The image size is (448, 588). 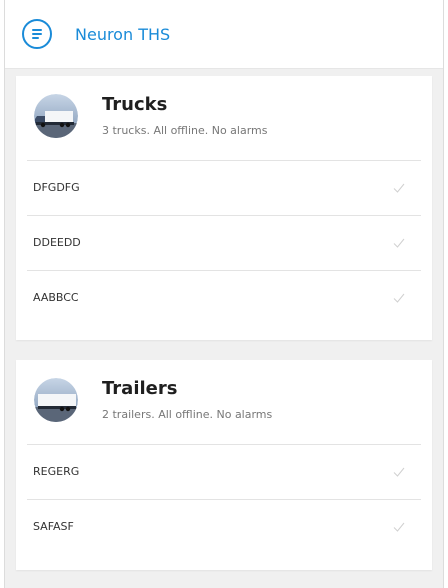 I want to click on menu-icon, so click(x=37, y=34).